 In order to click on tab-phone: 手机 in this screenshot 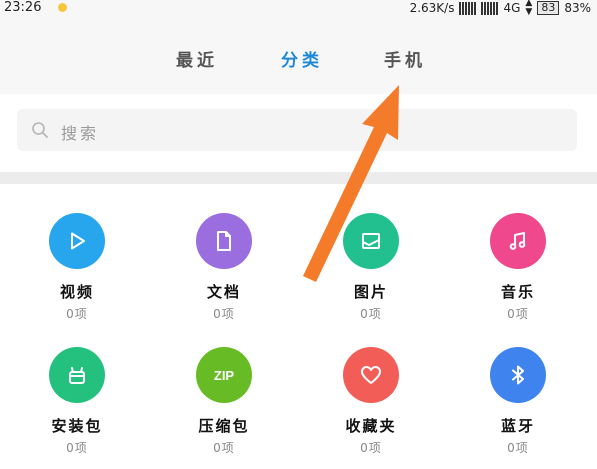, I will do `click(405, 58)`.